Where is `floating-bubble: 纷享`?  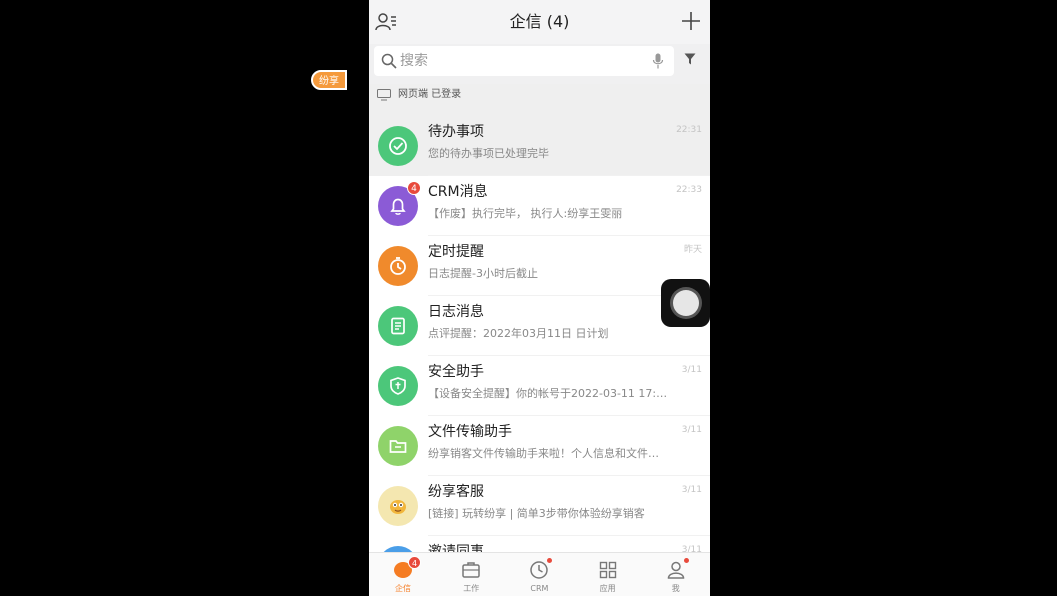
floating-bubble: 纷享 is located at coordinates (329, 80).